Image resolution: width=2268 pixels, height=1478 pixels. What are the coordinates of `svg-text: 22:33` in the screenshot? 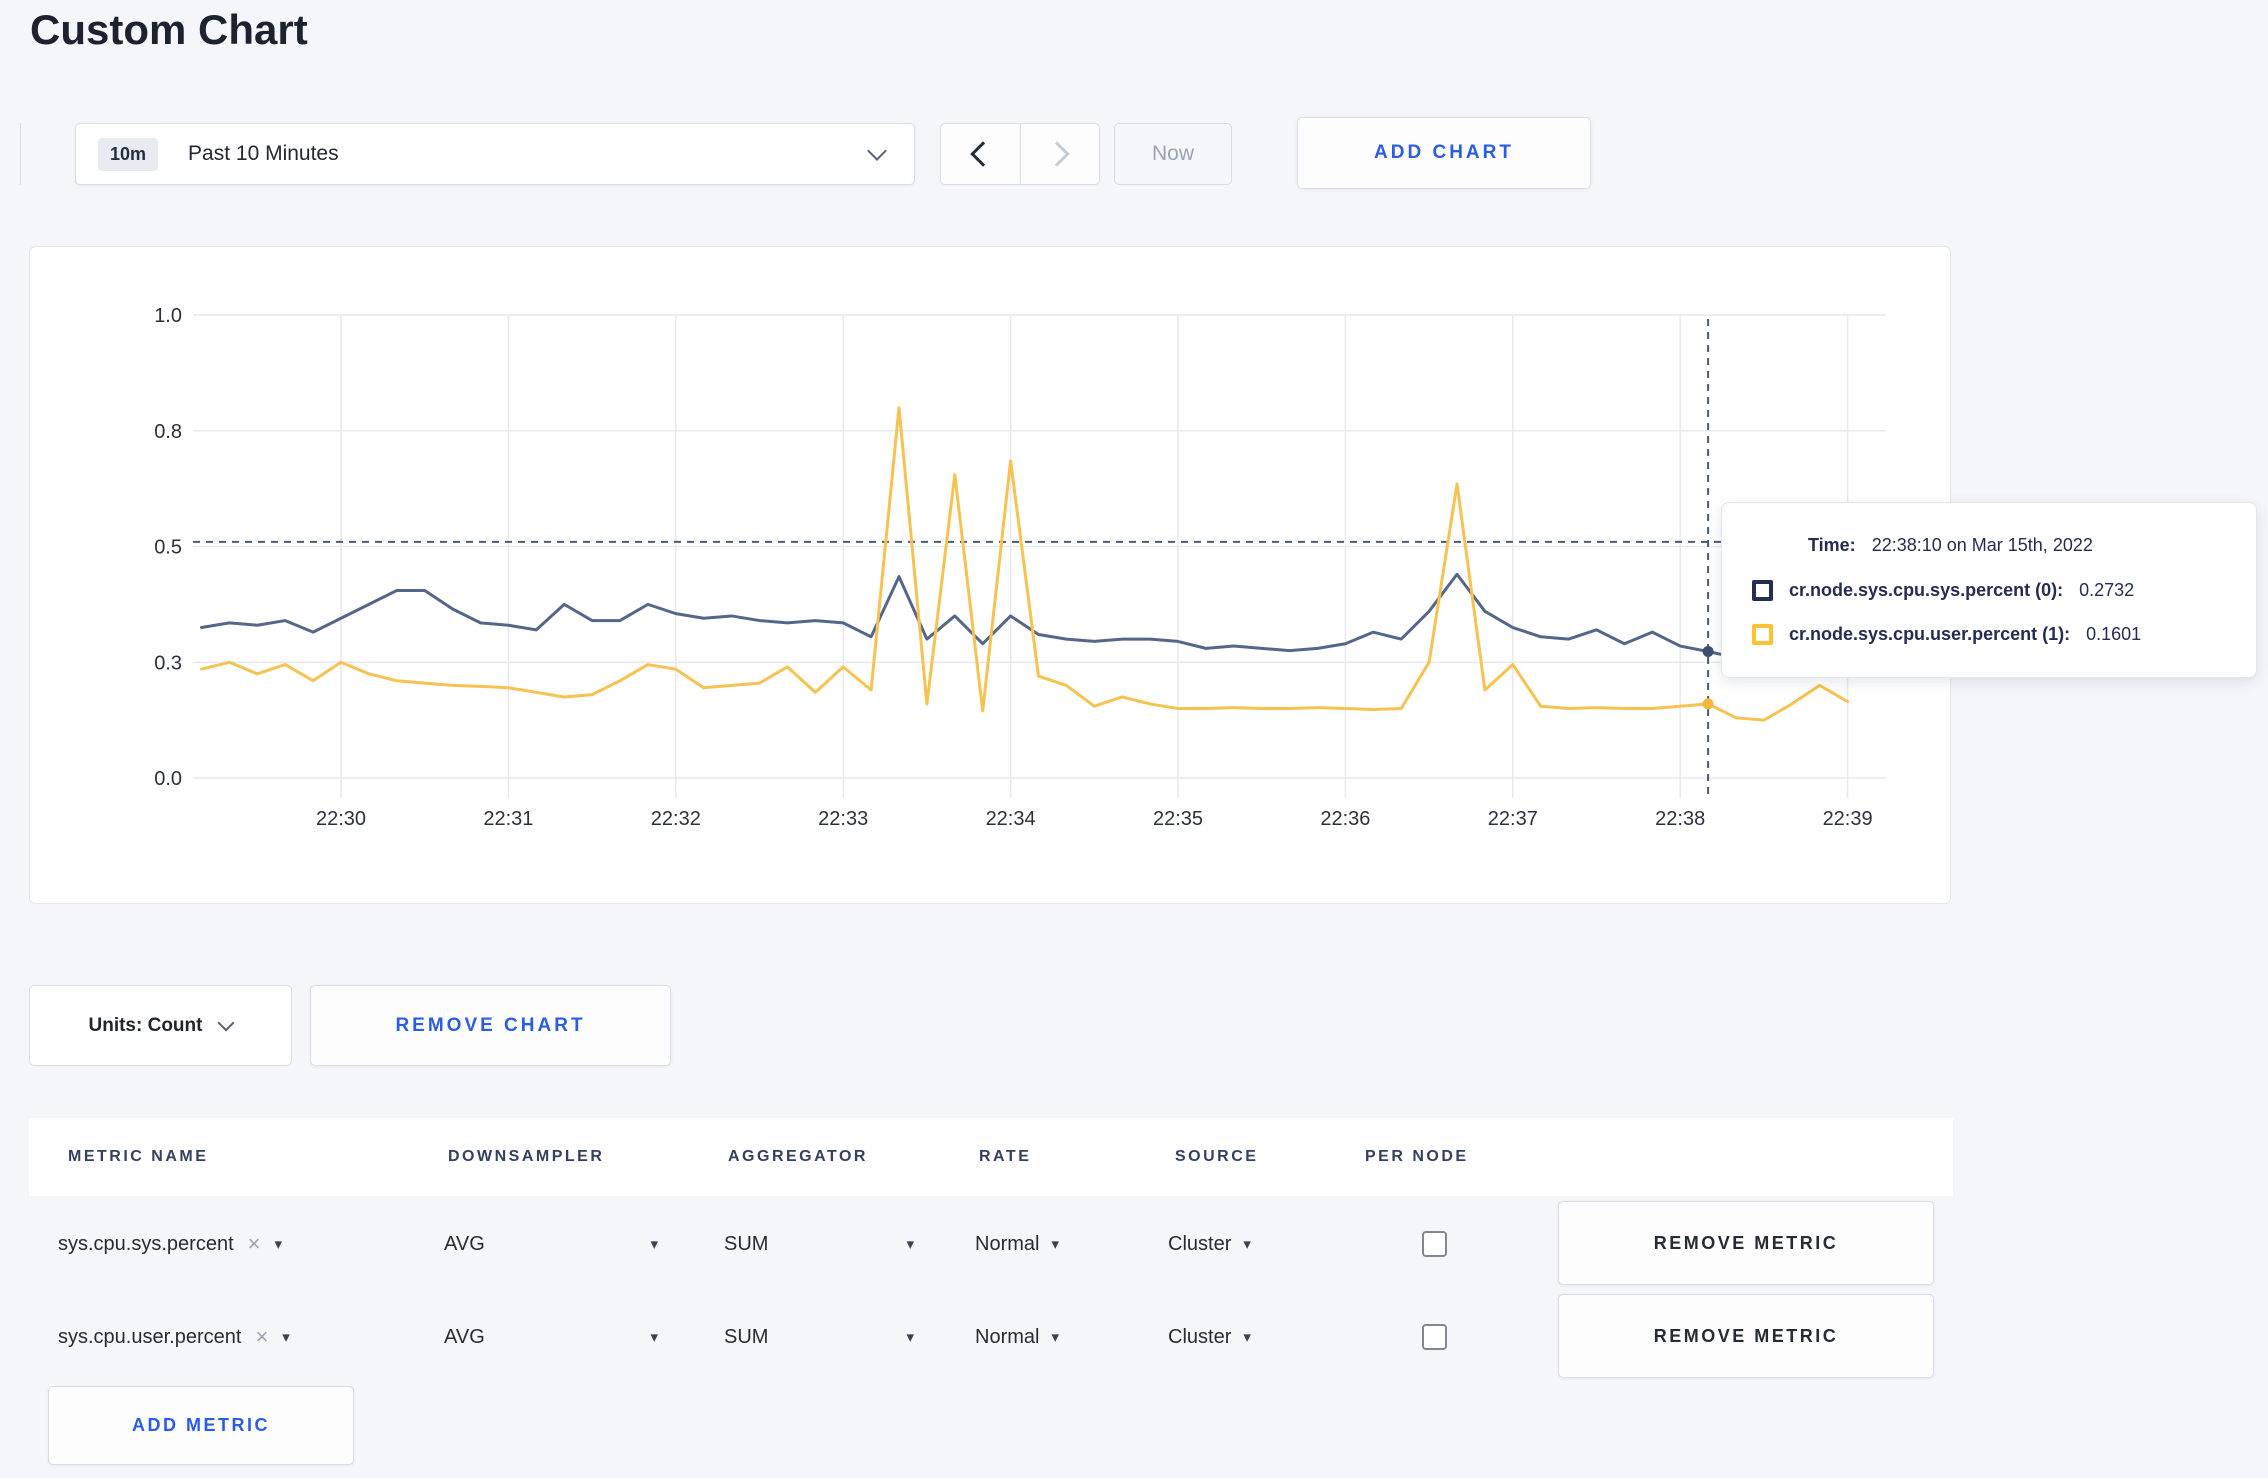 It's located at (843, 819).